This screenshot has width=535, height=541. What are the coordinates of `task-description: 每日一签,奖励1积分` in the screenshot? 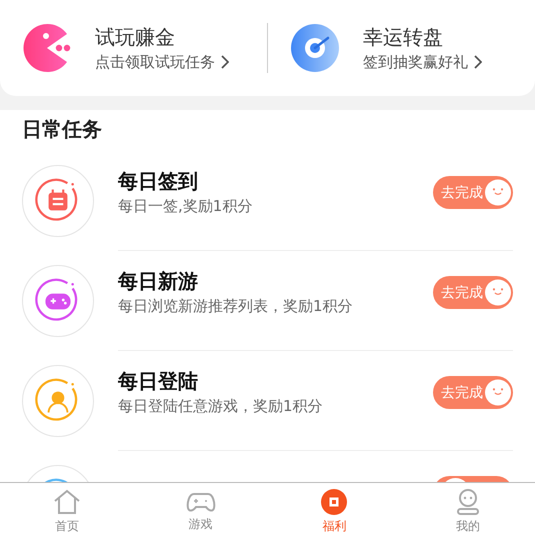 It's located at (186, 206).